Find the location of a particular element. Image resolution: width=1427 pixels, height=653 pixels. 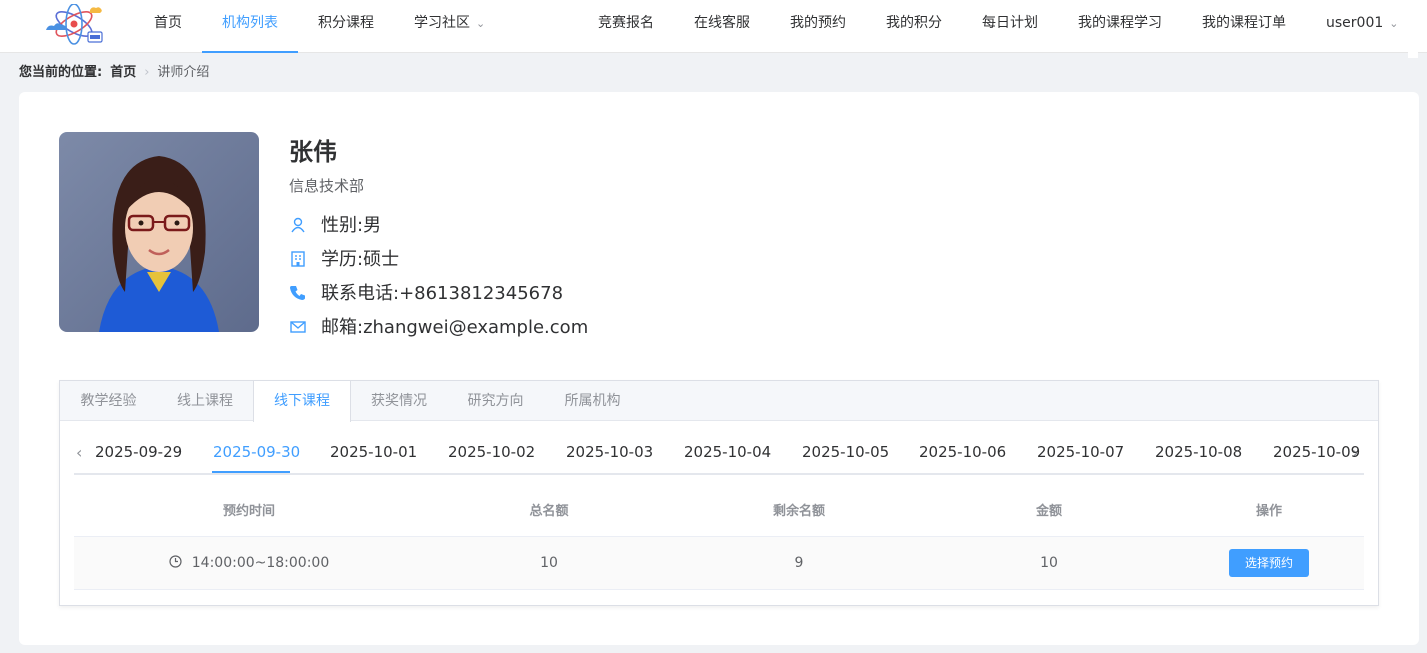

user-icon is located at coordinates (298, 225).